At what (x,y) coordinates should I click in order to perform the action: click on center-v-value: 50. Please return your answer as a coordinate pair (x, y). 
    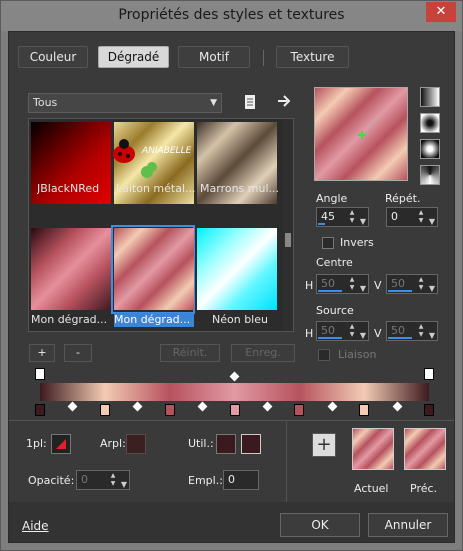
    Looking at the image, I should click on (398, 283).